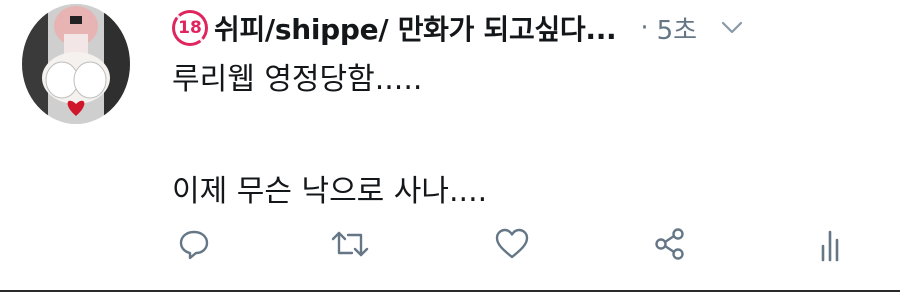 The width and height of the screenshot is (900, 306). I want to click on share-button, so click(670, 244).